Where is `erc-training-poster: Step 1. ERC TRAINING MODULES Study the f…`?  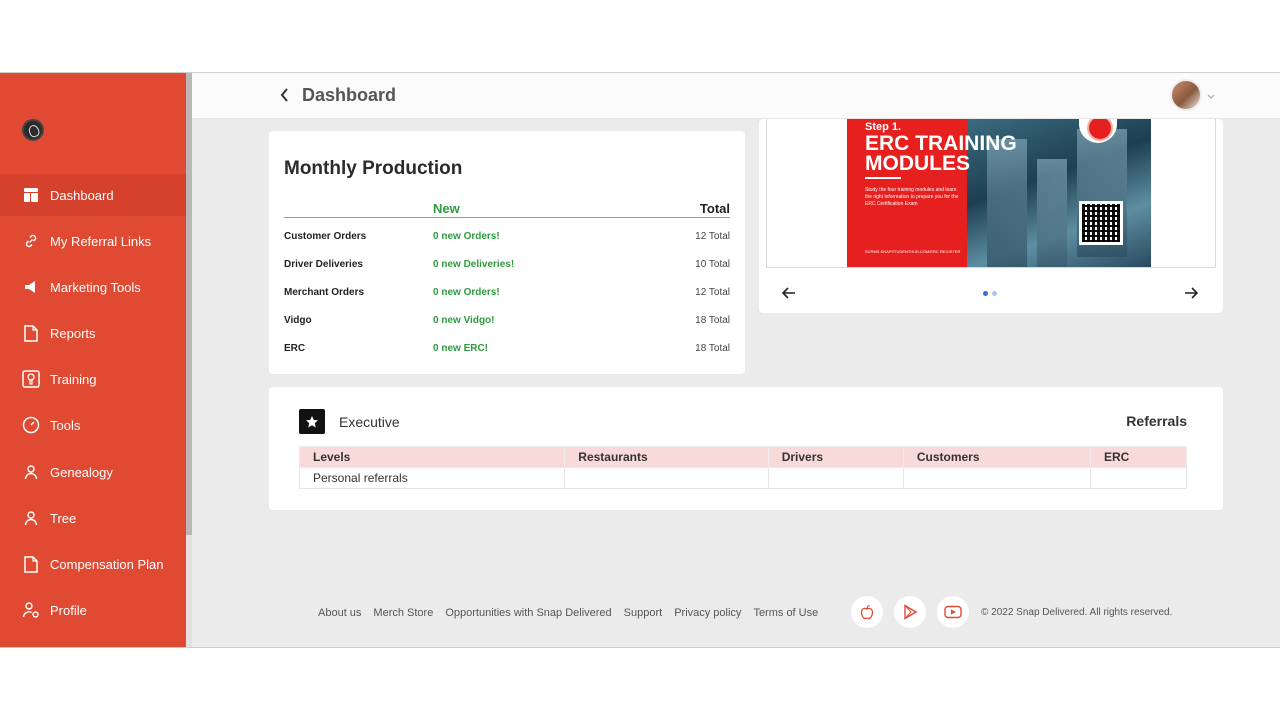
erc-training-poster: Step 1. ERC TRAINING MODULES Study the f… is located at coordinates (999, 193).